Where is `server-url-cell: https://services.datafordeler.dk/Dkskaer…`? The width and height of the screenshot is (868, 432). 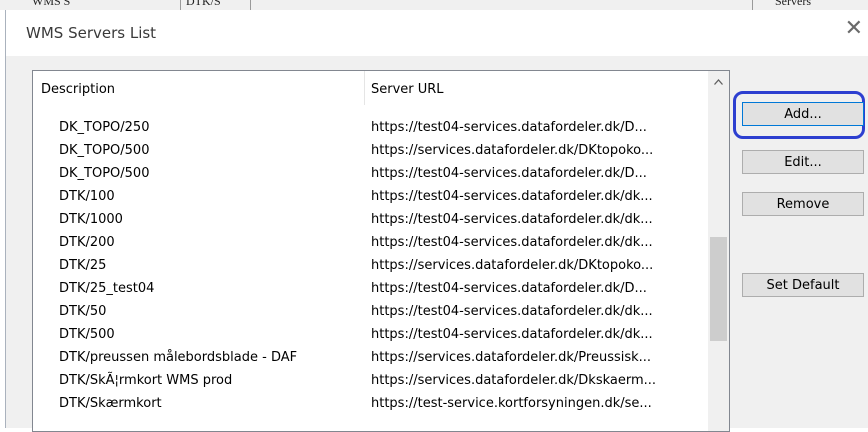 server-url-cell: https://services.datafordeler.dk/Dkskaer… is located at coordinates (514, 380).